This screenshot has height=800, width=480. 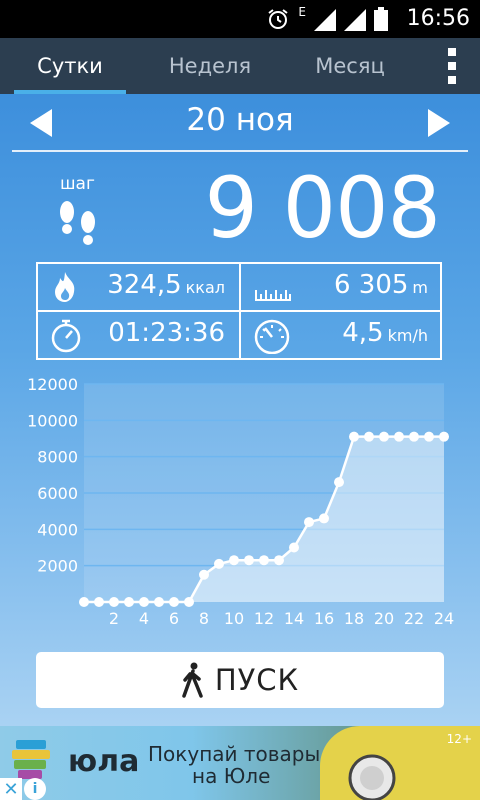 I want to click on x-tick-label: 12, so click(x=264, y=618).